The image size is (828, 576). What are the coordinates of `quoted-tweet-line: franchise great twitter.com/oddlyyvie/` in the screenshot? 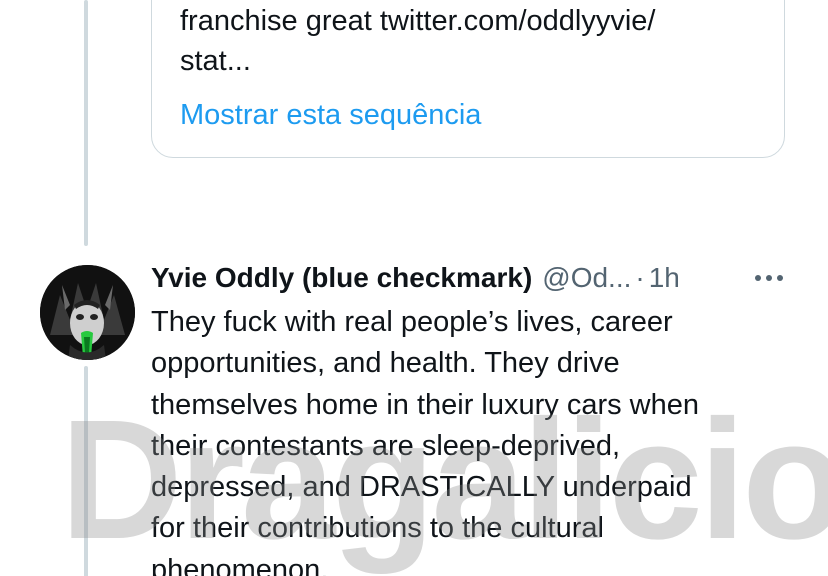 It's located at (418, 21).